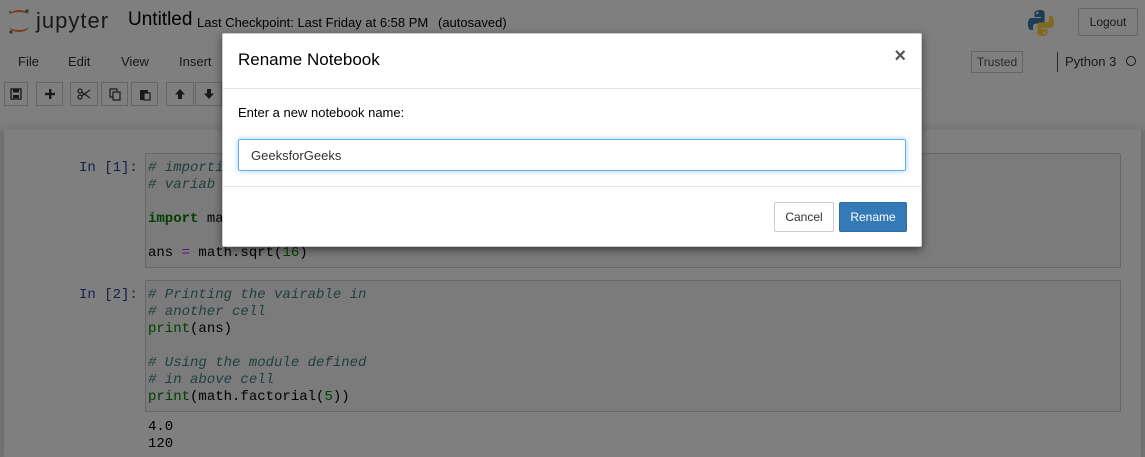 Image resolution: width=1145 pixels, height=457 pixels. I want to click on close-icon: ×, so click(900, 56).